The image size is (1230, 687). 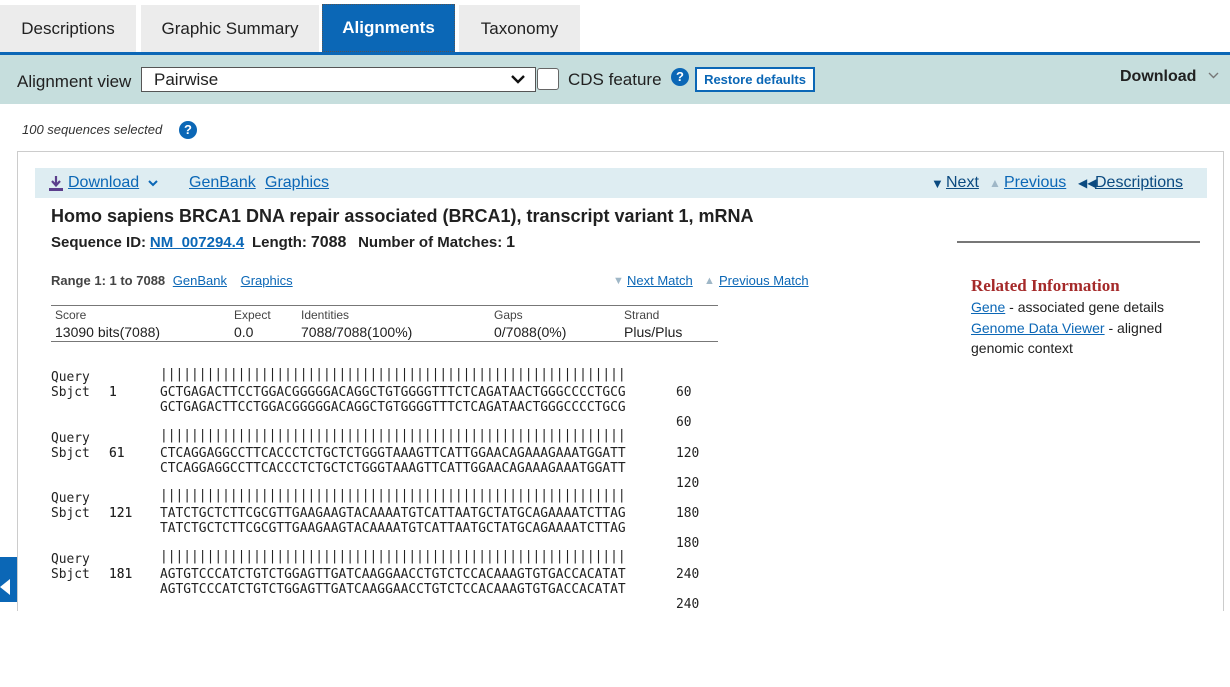 I want to click on query-end: 120, so click(x=688, y=483).